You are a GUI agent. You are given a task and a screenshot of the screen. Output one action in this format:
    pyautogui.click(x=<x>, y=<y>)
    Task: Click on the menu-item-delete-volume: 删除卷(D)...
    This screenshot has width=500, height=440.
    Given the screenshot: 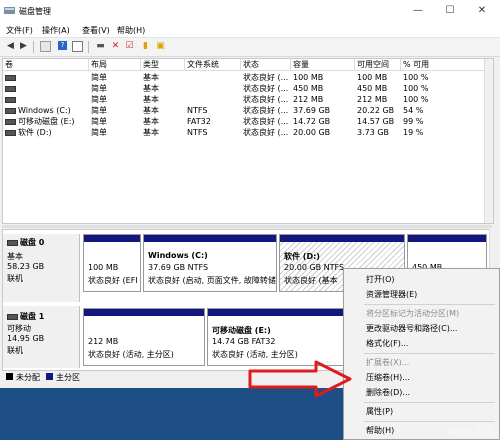 What is the action you would take?
    pyautogui.click(x=388, y=392)
    